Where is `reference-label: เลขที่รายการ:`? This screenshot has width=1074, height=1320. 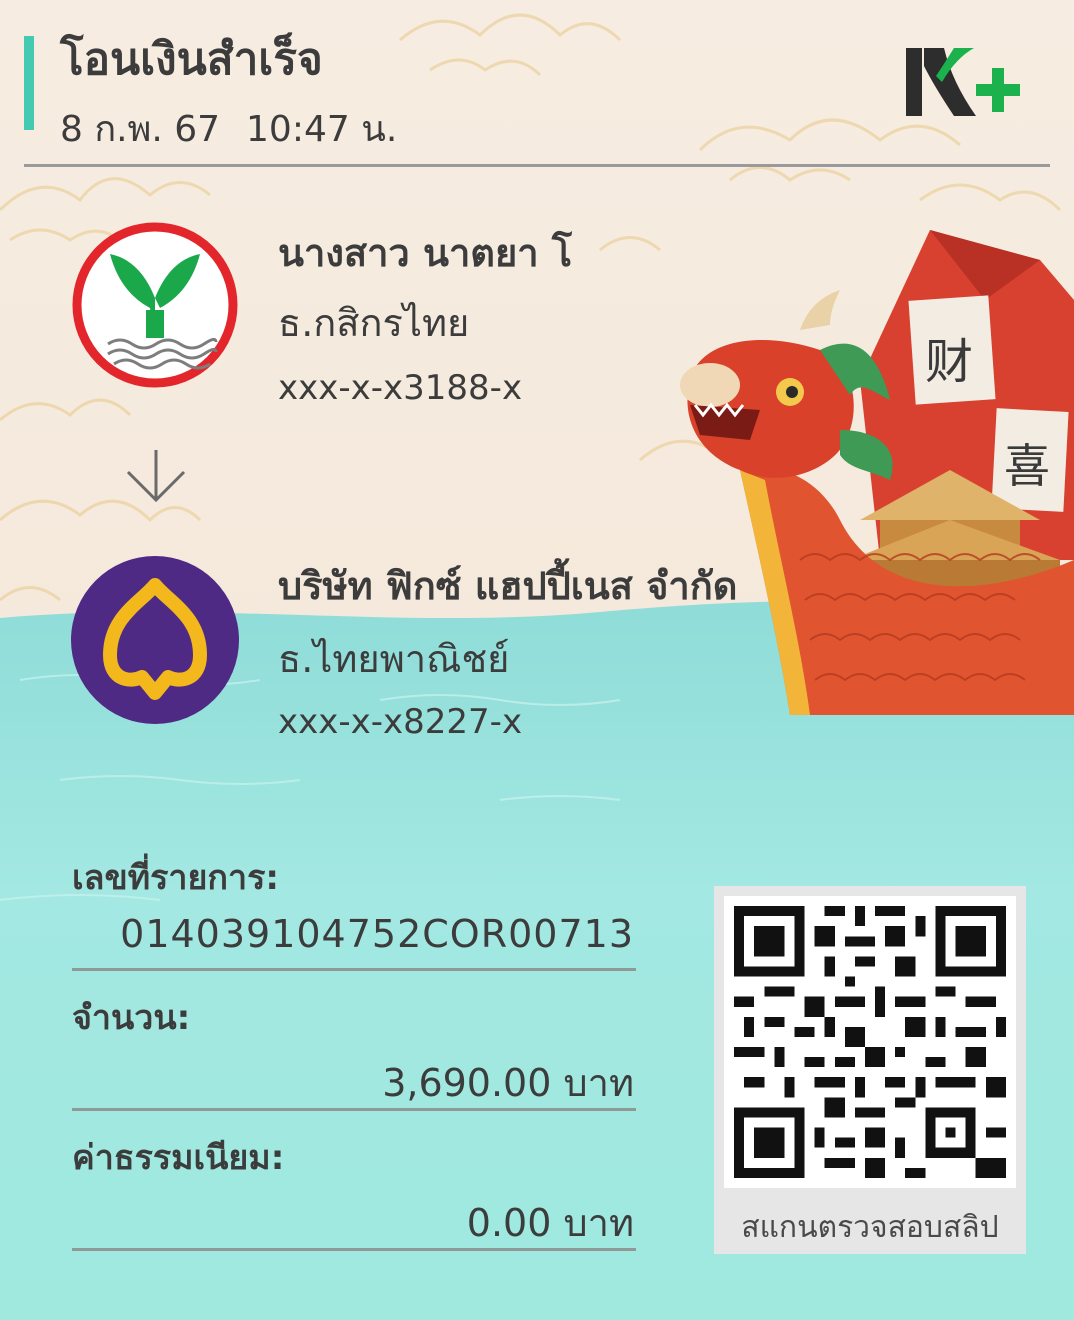 reference-label: เลขที่รายการ: is located at coordinates (175, 878).